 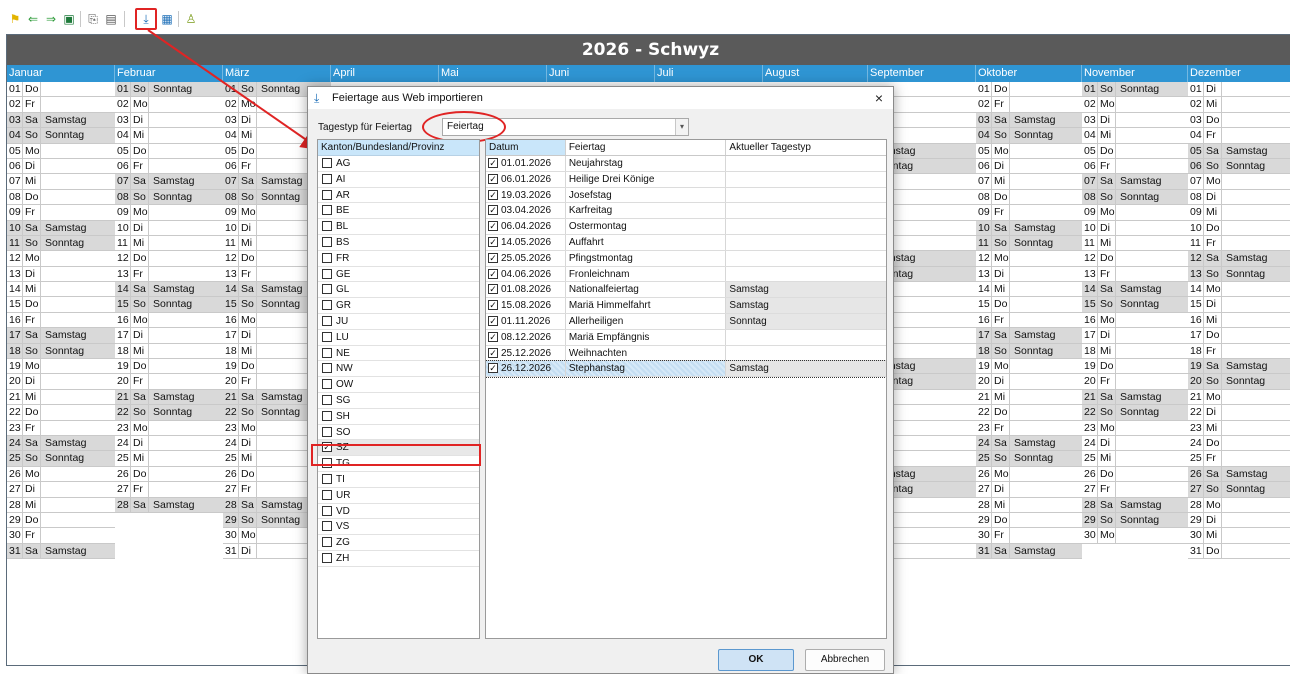 What do you see at coordinates (1135, 413) in the screenshot?
I see `day-row: 22 So Sonntag` at bounding box center [1135, 413].